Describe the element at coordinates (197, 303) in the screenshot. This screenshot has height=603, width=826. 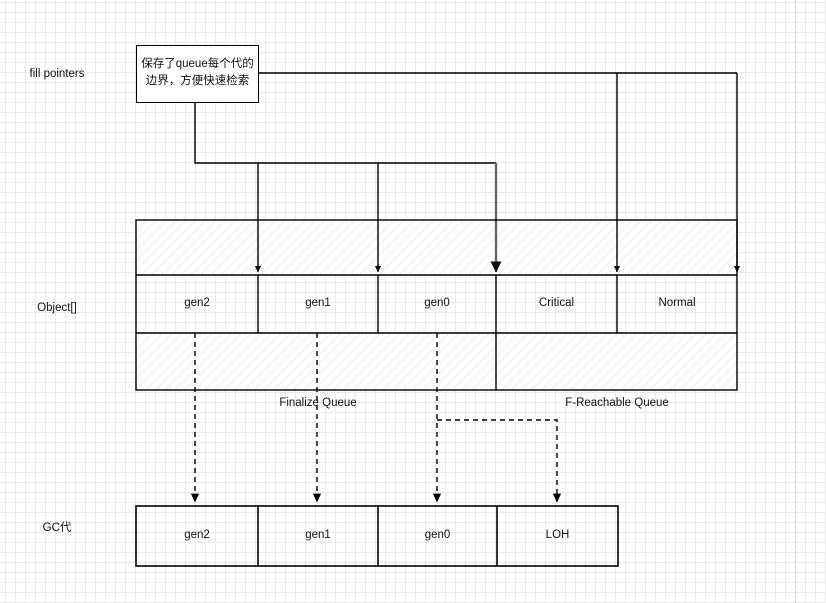
I see `object-array-cell-gen2: gen2` at that location.